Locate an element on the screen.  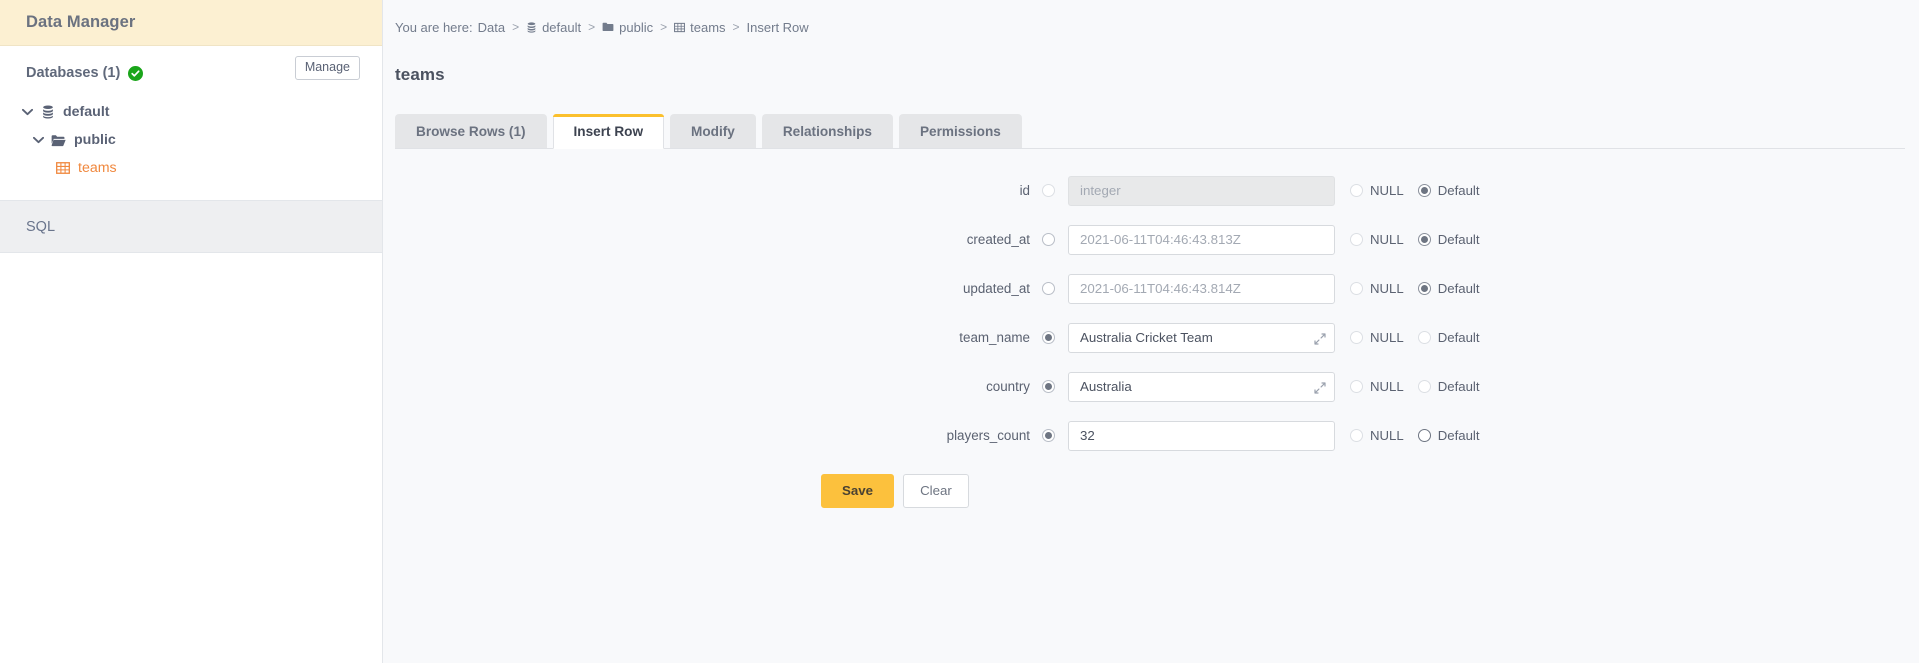
null-option-country: NULL is located at coordinates (1377, 386).